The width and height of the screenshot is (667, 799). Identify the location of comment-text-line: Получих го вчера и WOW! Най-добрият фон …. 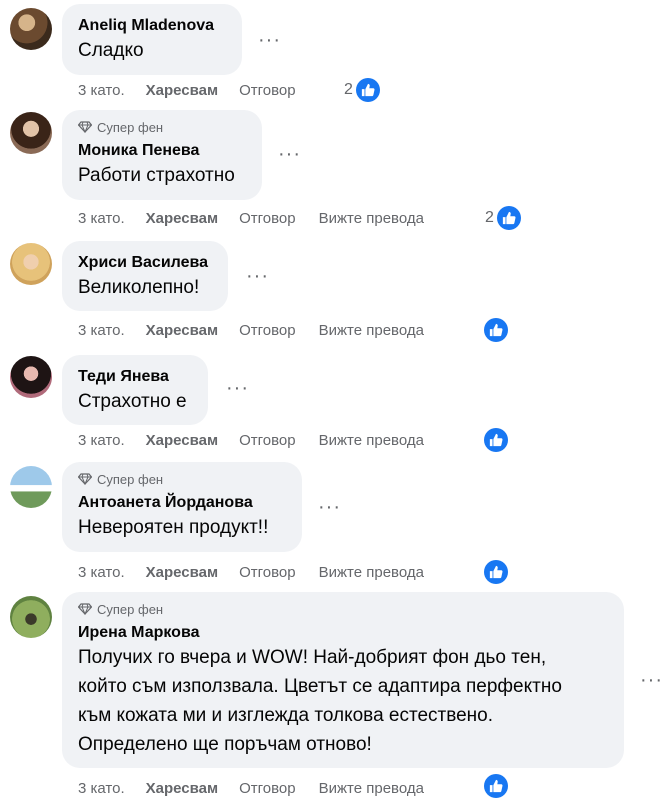
(312, 657).